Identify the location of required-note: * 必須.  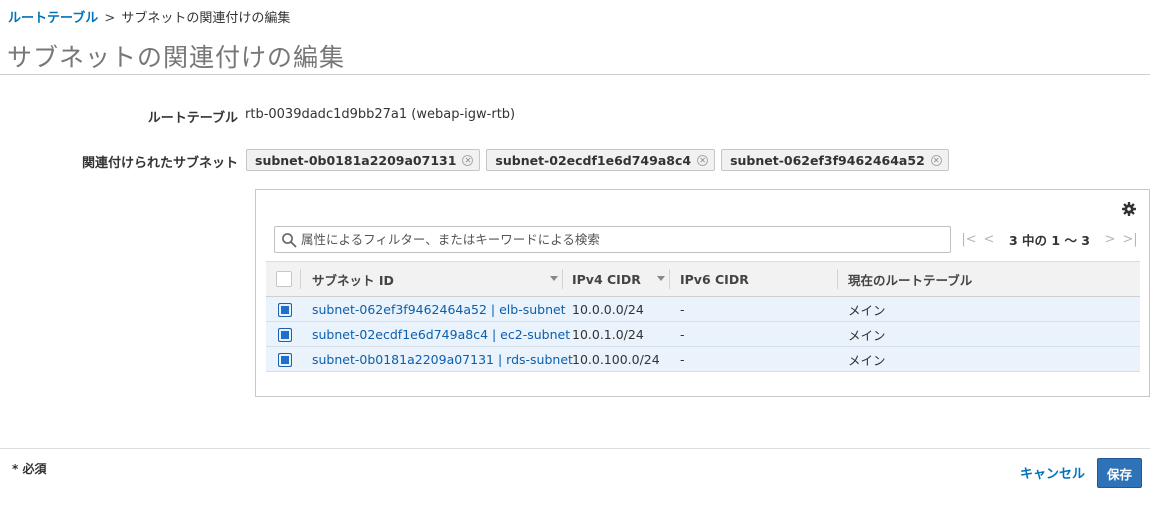
(29, 469).